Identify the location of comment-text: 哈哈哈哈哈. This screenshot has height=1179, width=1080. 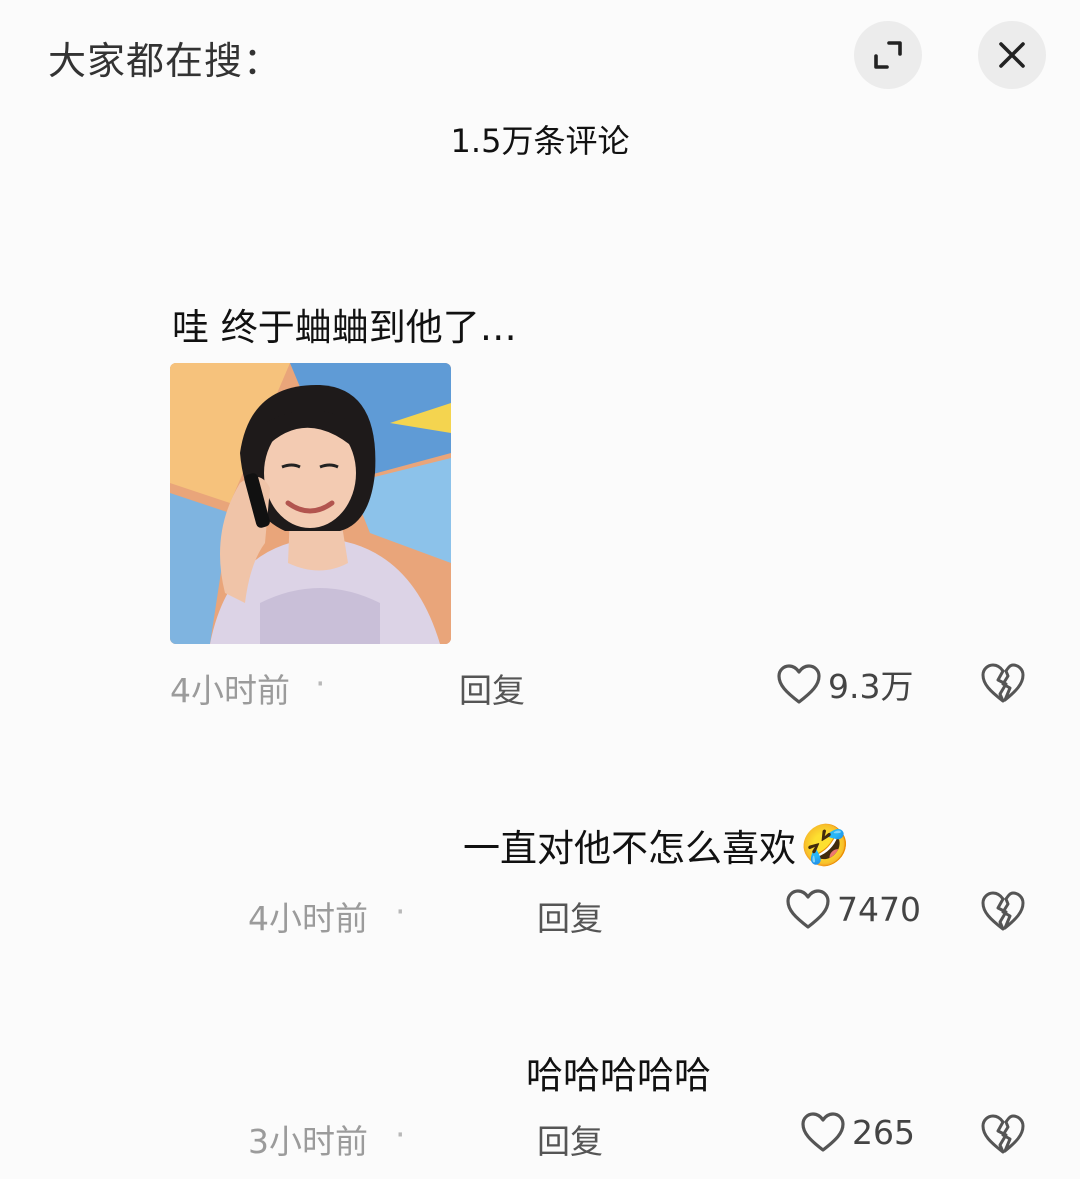
(618, 1075).